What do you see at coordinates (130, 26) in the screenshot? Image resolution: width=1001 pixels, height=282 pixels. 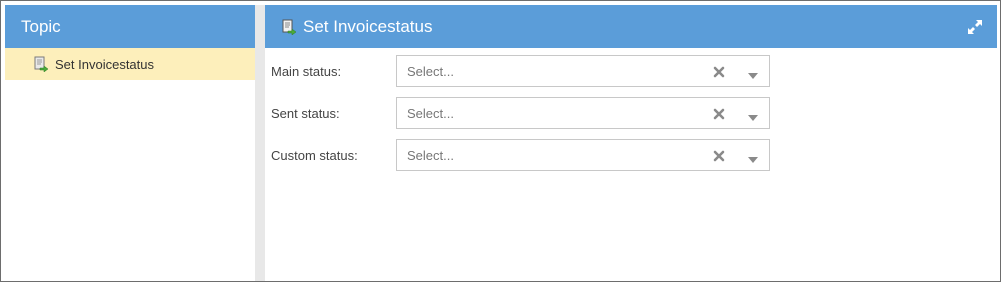 I see `topic-panel-header: Topic` at bounding box center [130, 26].